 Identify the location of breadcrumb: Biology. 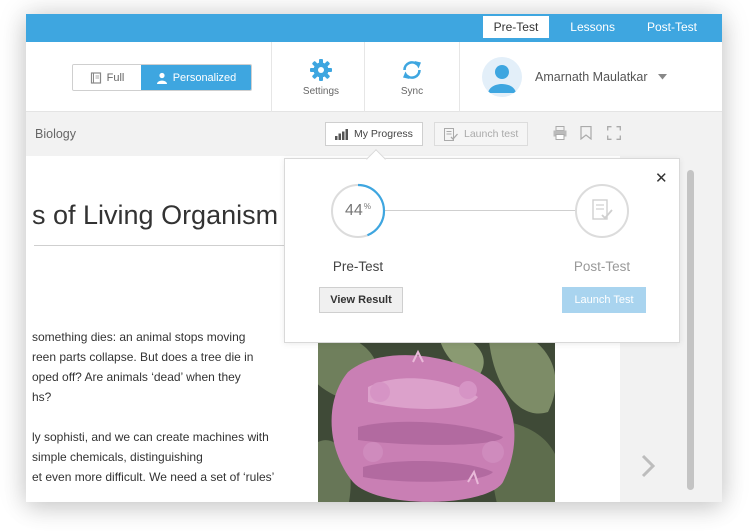
(55, 134).